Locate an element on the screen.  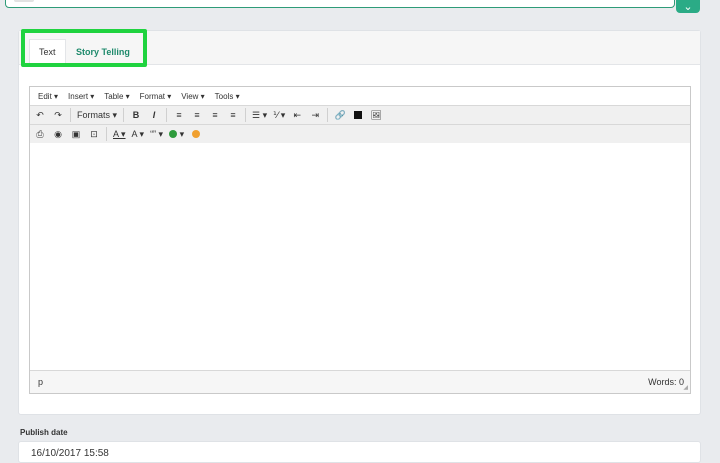
publish-date-field: 16/10/2017 15:58 is located at coordinates (359, 452).